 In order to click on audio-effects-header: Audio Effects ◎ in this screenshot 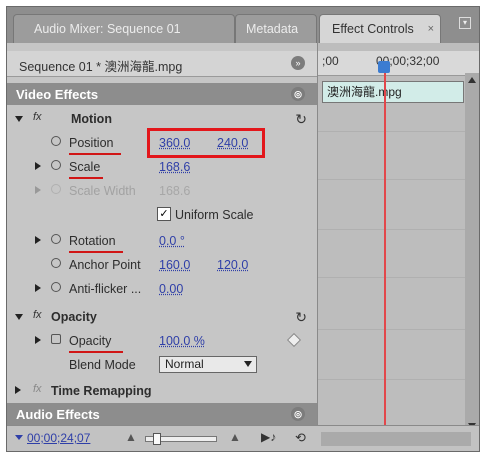, I will do `click(162, 414)`.